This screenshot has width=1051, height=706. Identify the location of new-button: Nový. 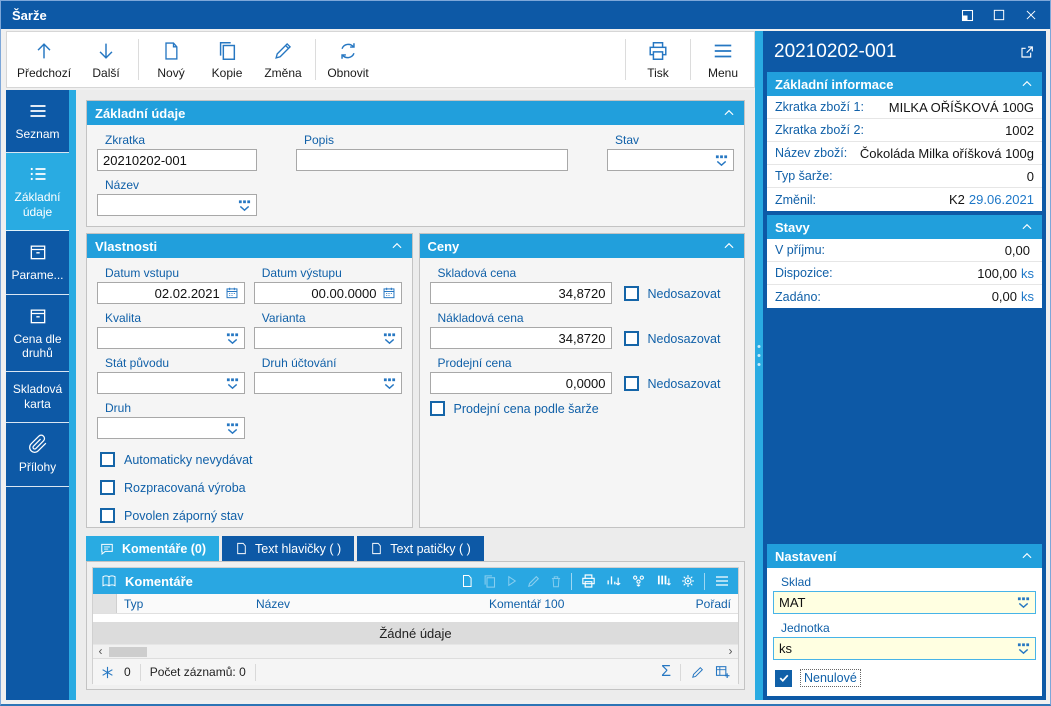
(171, 59).